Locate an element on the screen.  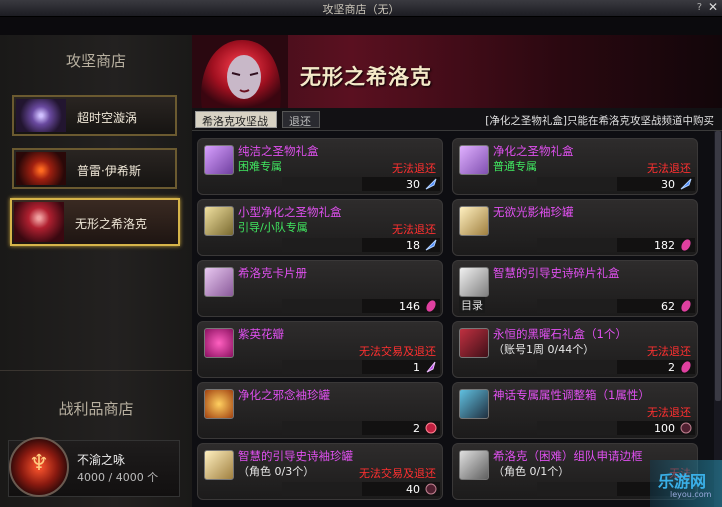
item-price: 146 is located at coordinates (409, 306).